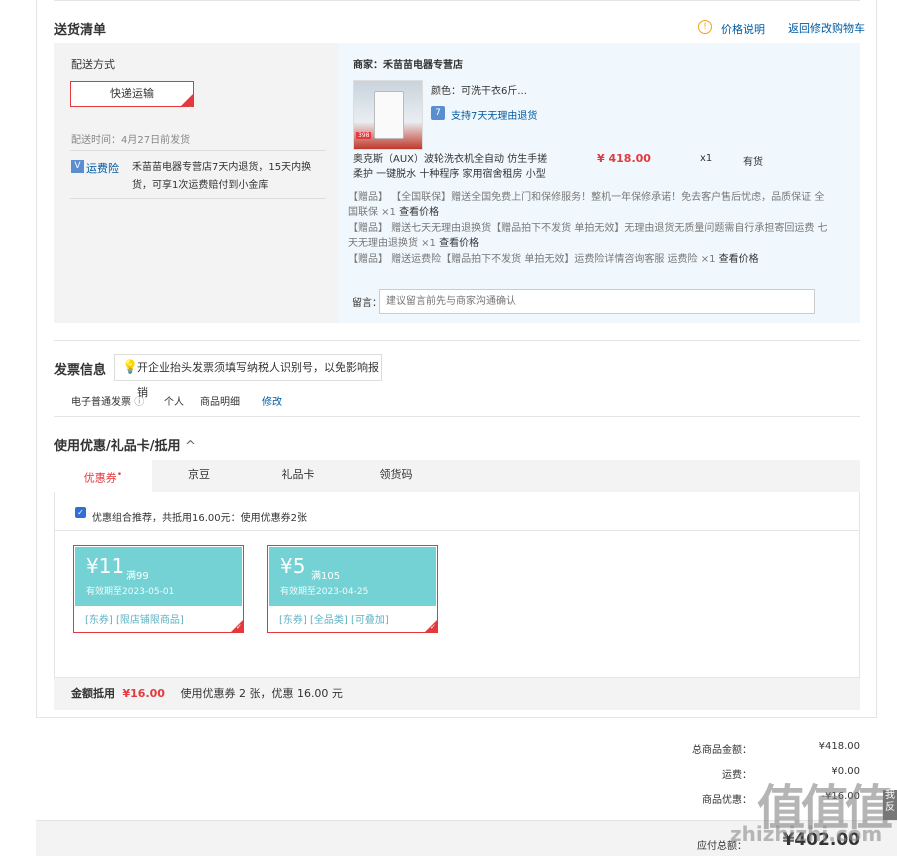 The width and height of the screenshot is (897, 856). Describe the element at coordinates (80, 30) in the screenshot. I see `delivery-title: 送货清单` at that location.